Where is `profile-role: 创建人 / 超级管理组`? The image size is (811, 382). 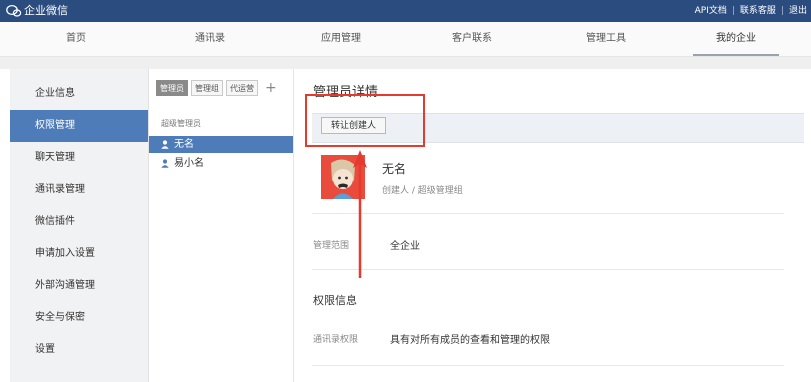 profile-role: 创建人 / 超级管理组 is located at coordinates (422, 191).